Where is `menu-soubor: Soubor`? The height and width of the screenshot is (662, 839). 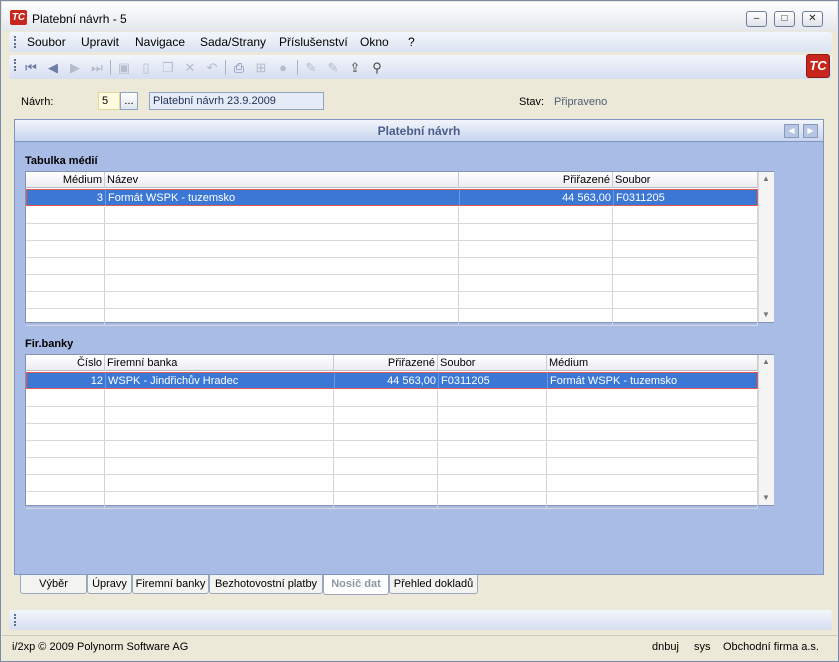
menu-soubor: Soubor is located at coordinates (46, 42).